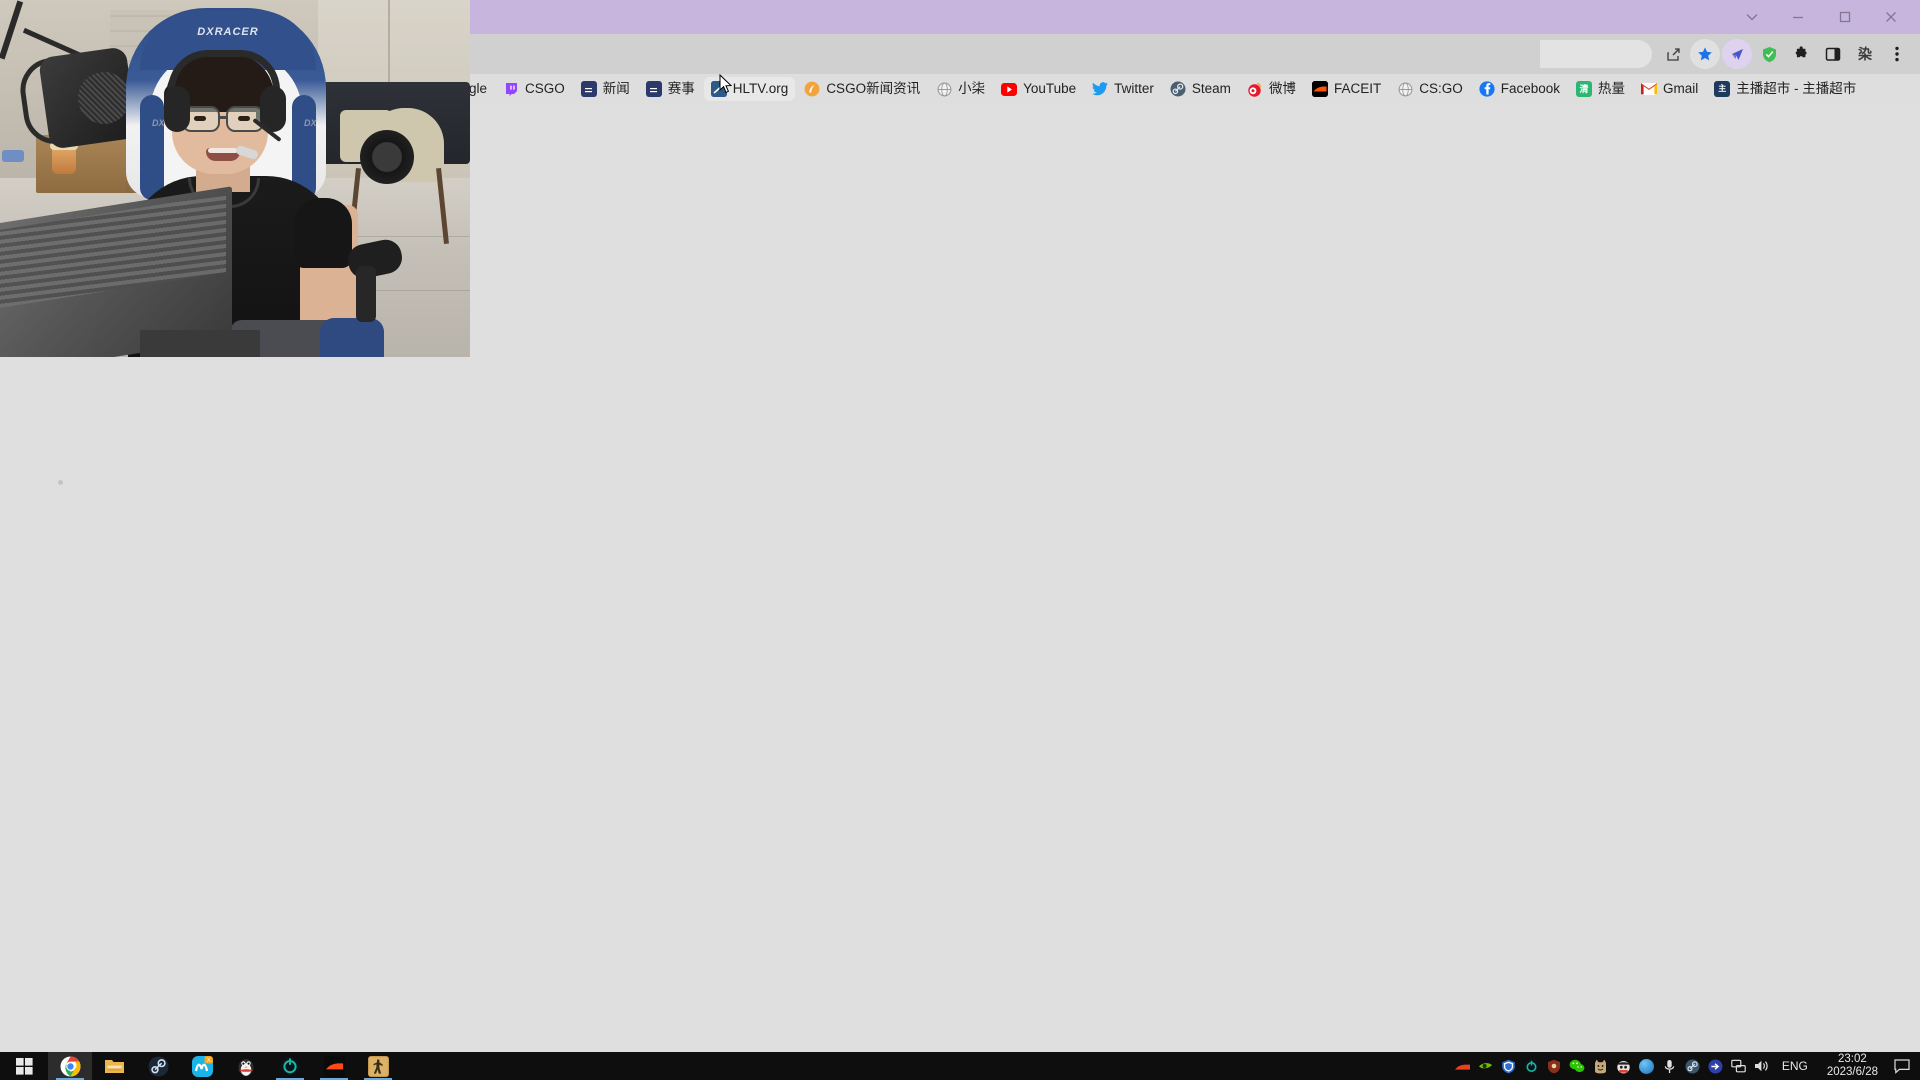 This screenshot has width=1920, height=1080. What do you see at coordinates (1801, 54) in the screenshot?
I see `extensions-puzzle-icon` at bounding box center [1801, 54].